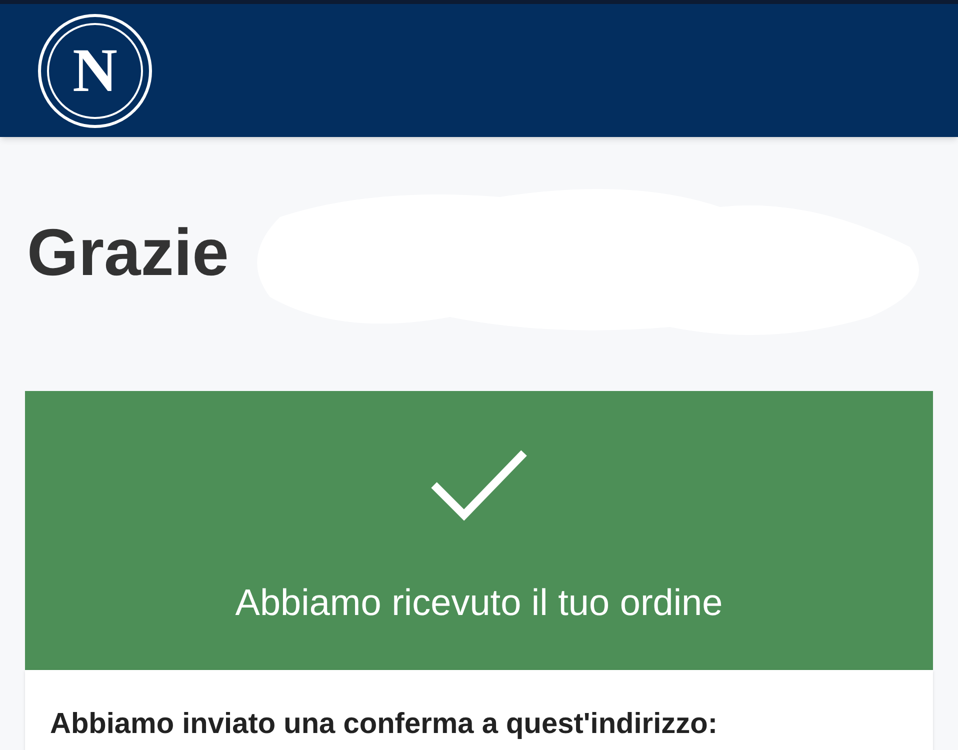 The width and height of the screenshot is (958, 750). I want to click on logo: N, so click(95, 71).